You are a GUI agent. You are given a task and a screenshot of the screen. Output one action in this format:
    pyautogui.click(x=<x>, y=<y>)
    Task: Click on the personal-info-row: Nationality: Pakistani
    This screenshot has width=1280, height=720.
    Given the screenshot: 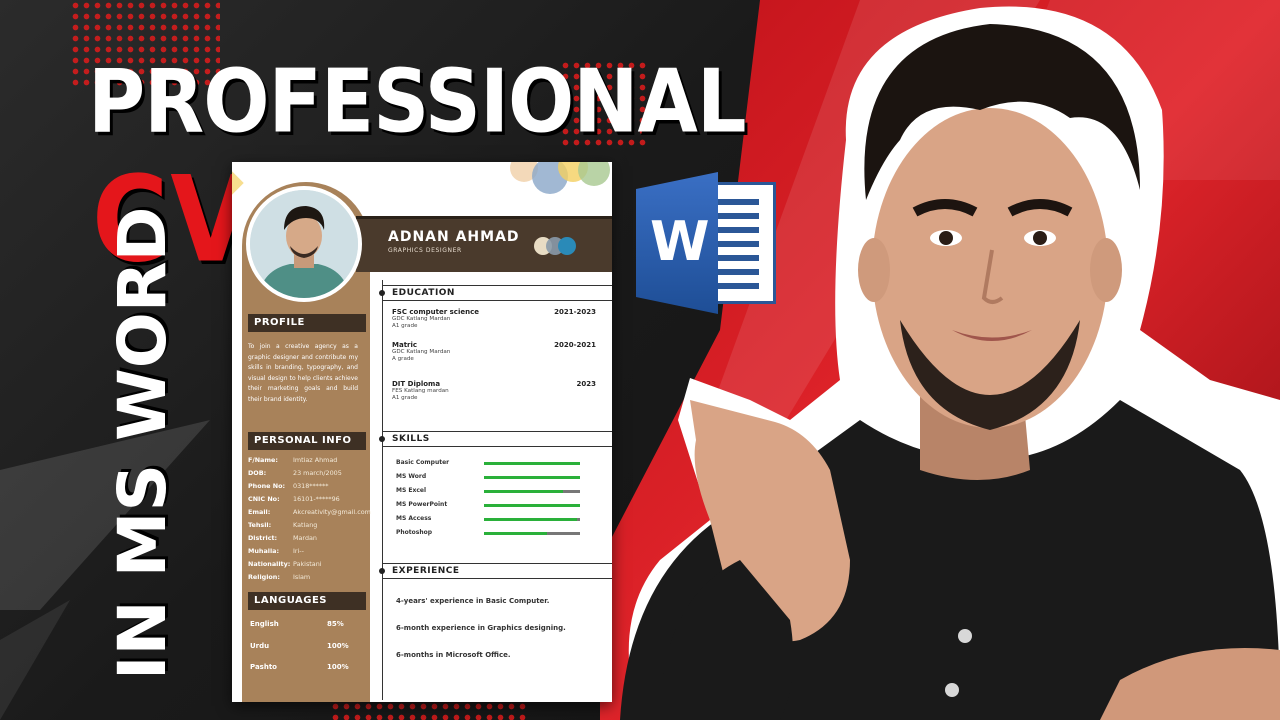 What is the action you would take?
    pyautogui.click(x=285, y=564)
    